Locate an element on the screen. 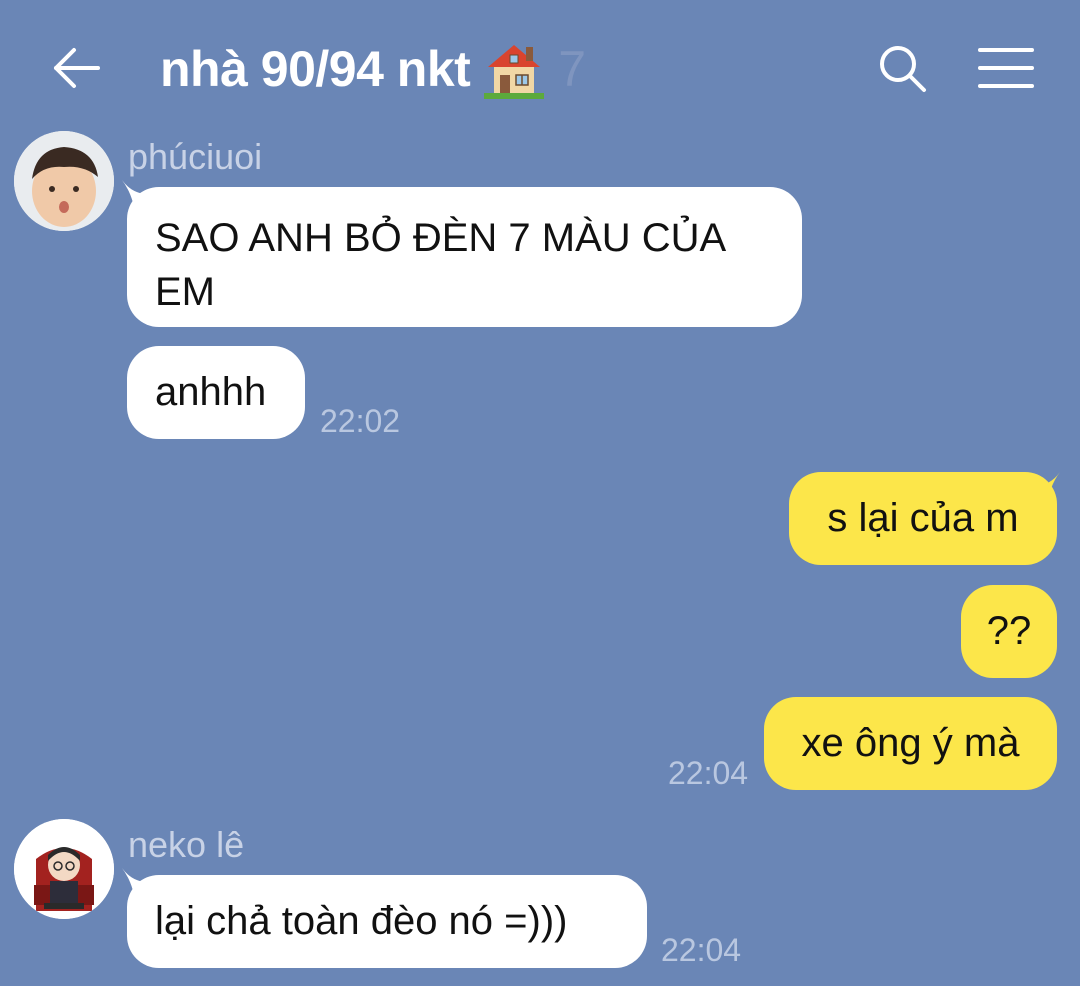 Image resolution: width=1080 pixels, height=986 pixels. menu-button is located at coordinates (1006, 68).